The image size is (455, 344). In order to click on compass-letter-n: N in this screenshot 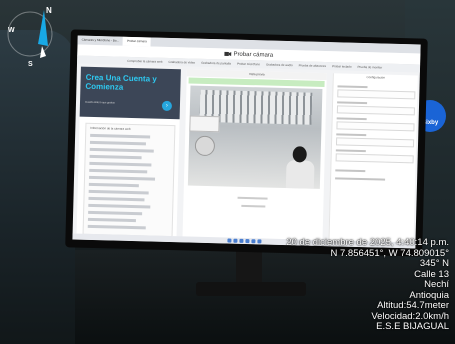, I will do `click(49, 10)`.